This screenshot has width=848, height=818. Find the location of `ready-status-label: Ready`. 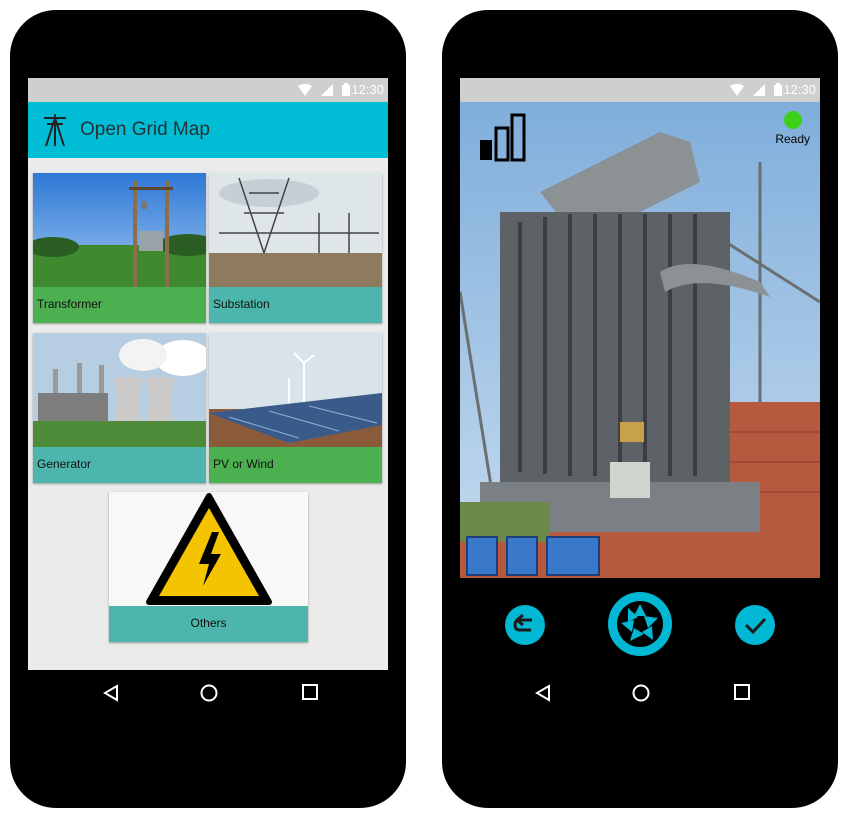

ready-status-label: Ready is located at coordinates (792, 139).